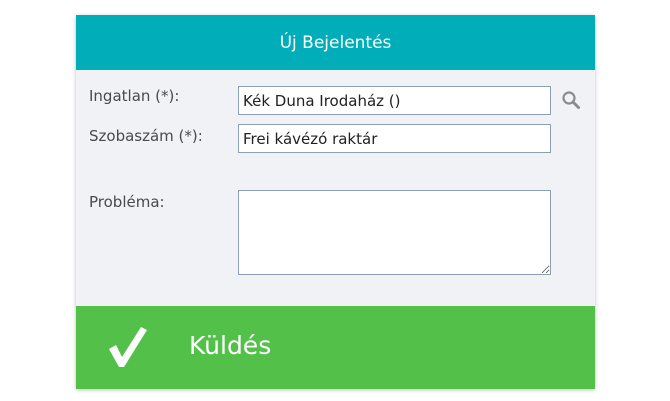  Describe the element at coordinates (230, 345) in the screenshot. I see `submit-label: Küldés` at that location.